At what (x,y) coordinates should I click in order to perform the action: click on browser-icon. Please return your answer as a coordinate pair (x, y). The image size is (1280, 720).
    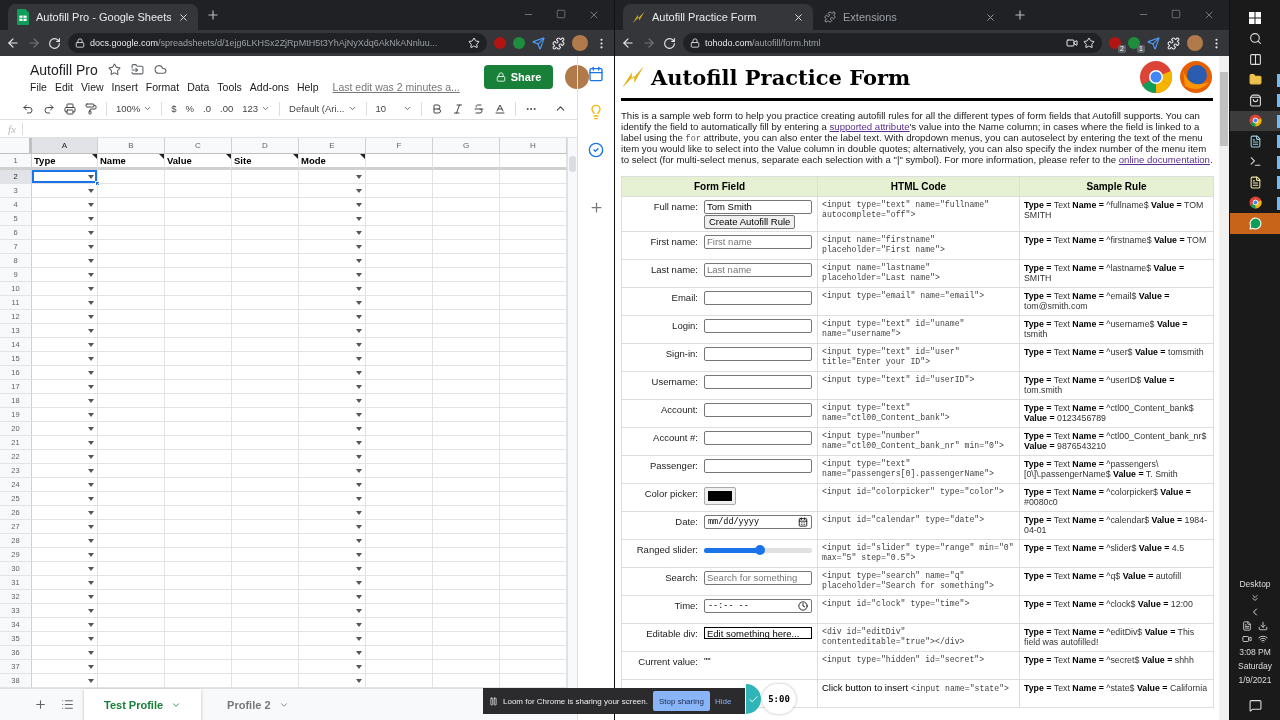
    Looking at the image, I should click on (1255, 203).